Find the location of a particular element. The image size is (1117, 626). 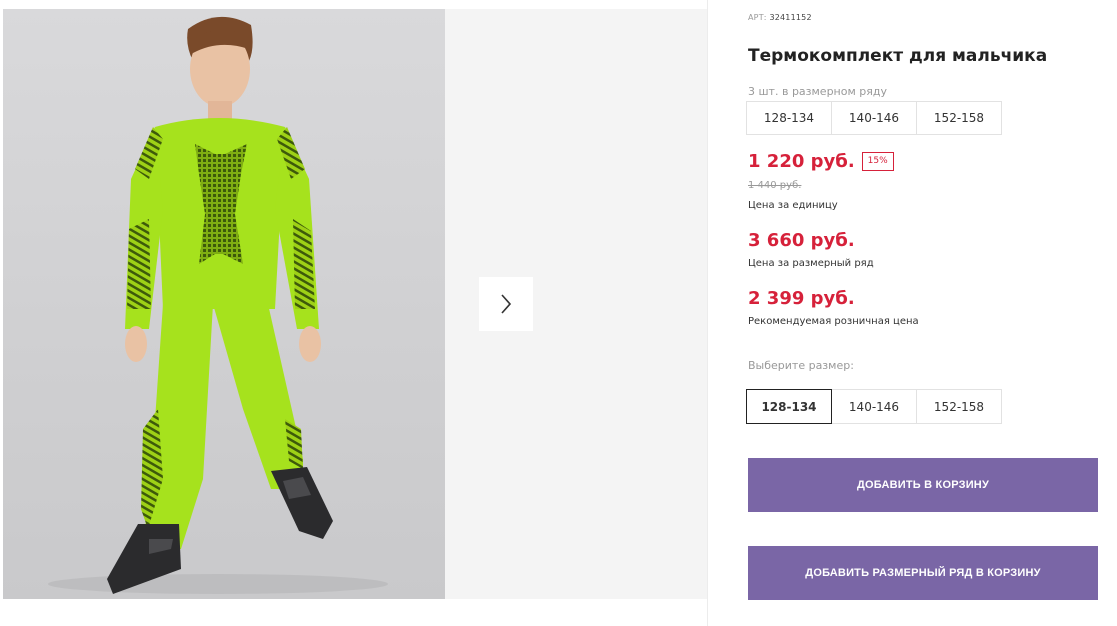

add-size-set-to-cart-button: ДОБАВИТЬ РАЗМЕРНЫЙ РЯД В КОРЗИНУ is located at coordinates (923, 573).